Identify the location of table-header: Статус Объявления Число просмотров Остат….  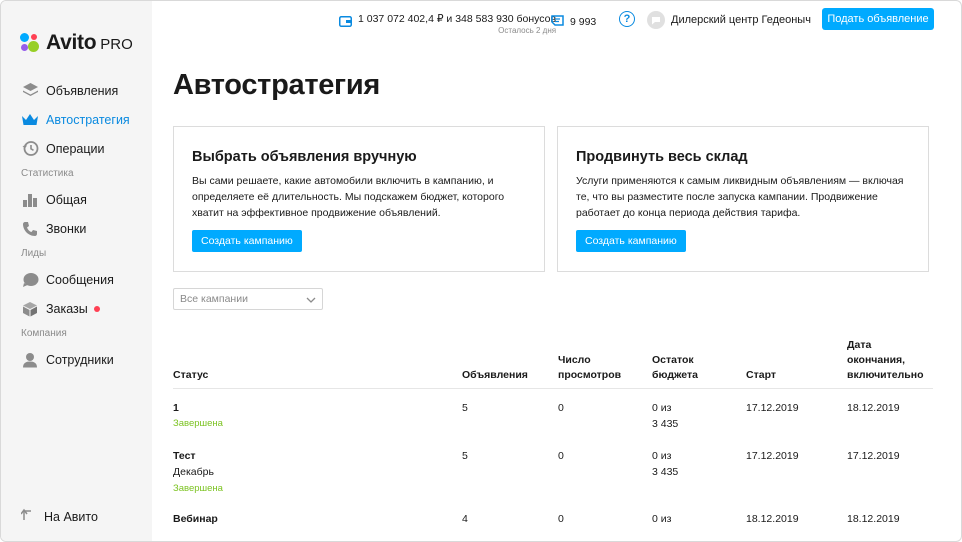
(553, 364).